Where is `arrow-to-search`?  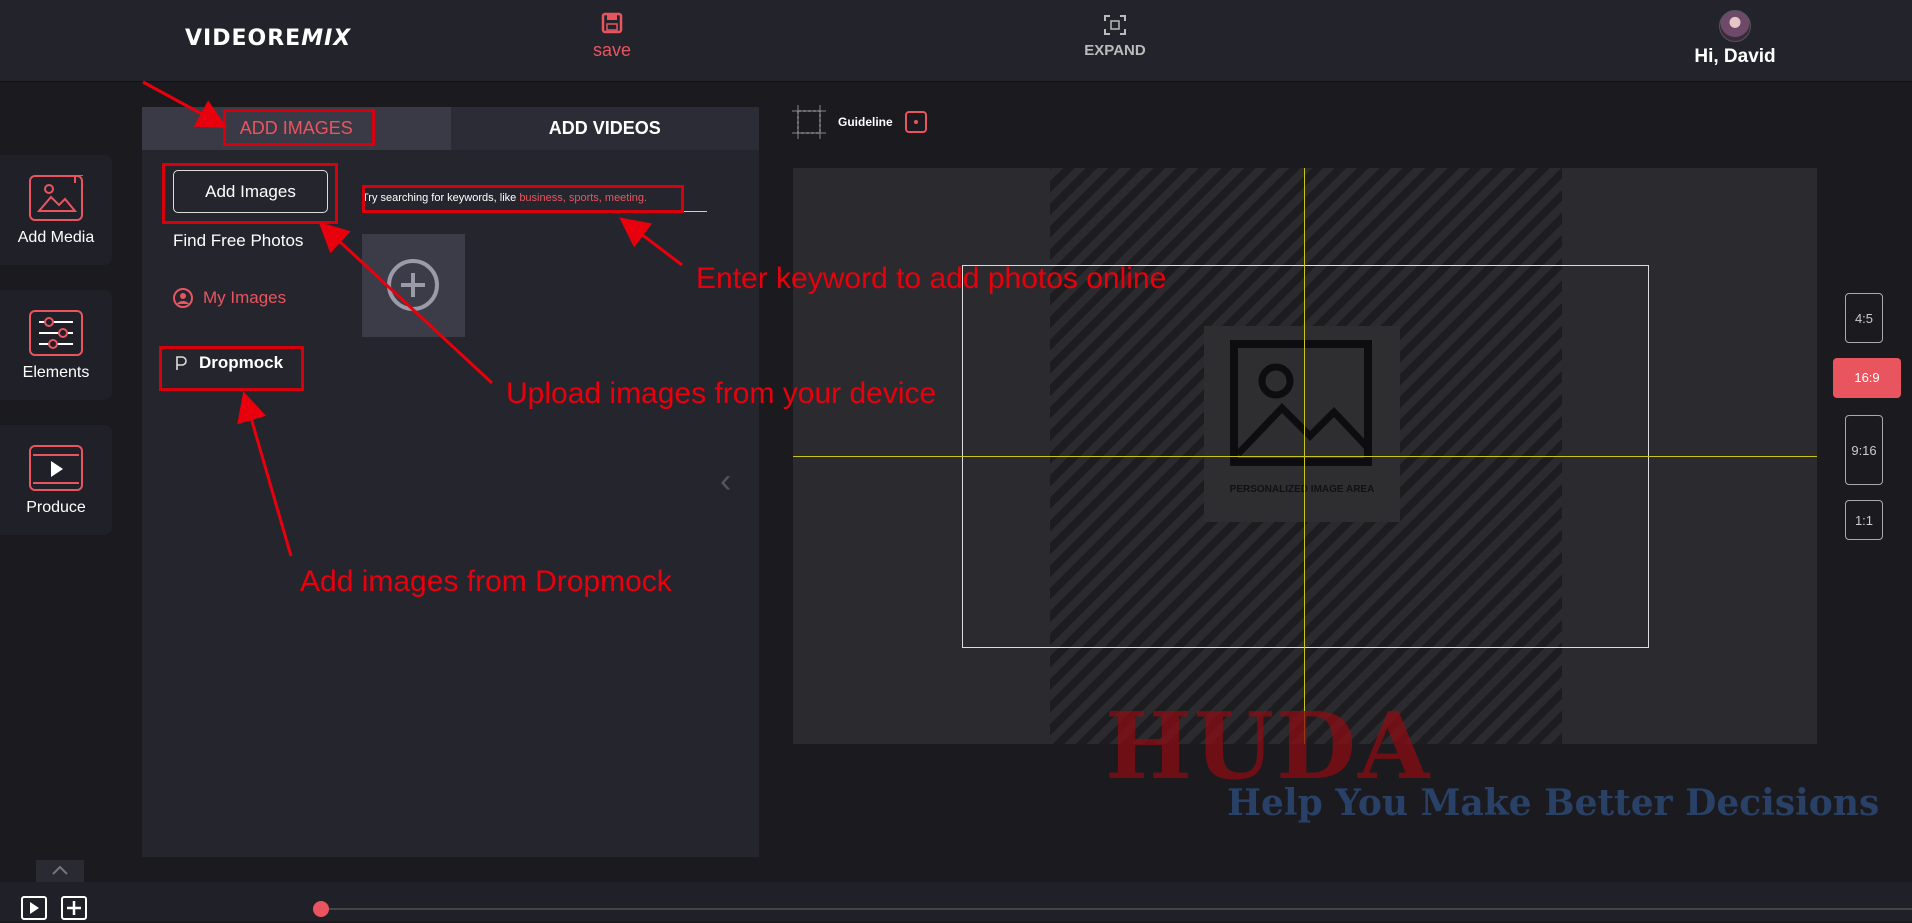
arrow-to-search is located at coordinates (651, 242).